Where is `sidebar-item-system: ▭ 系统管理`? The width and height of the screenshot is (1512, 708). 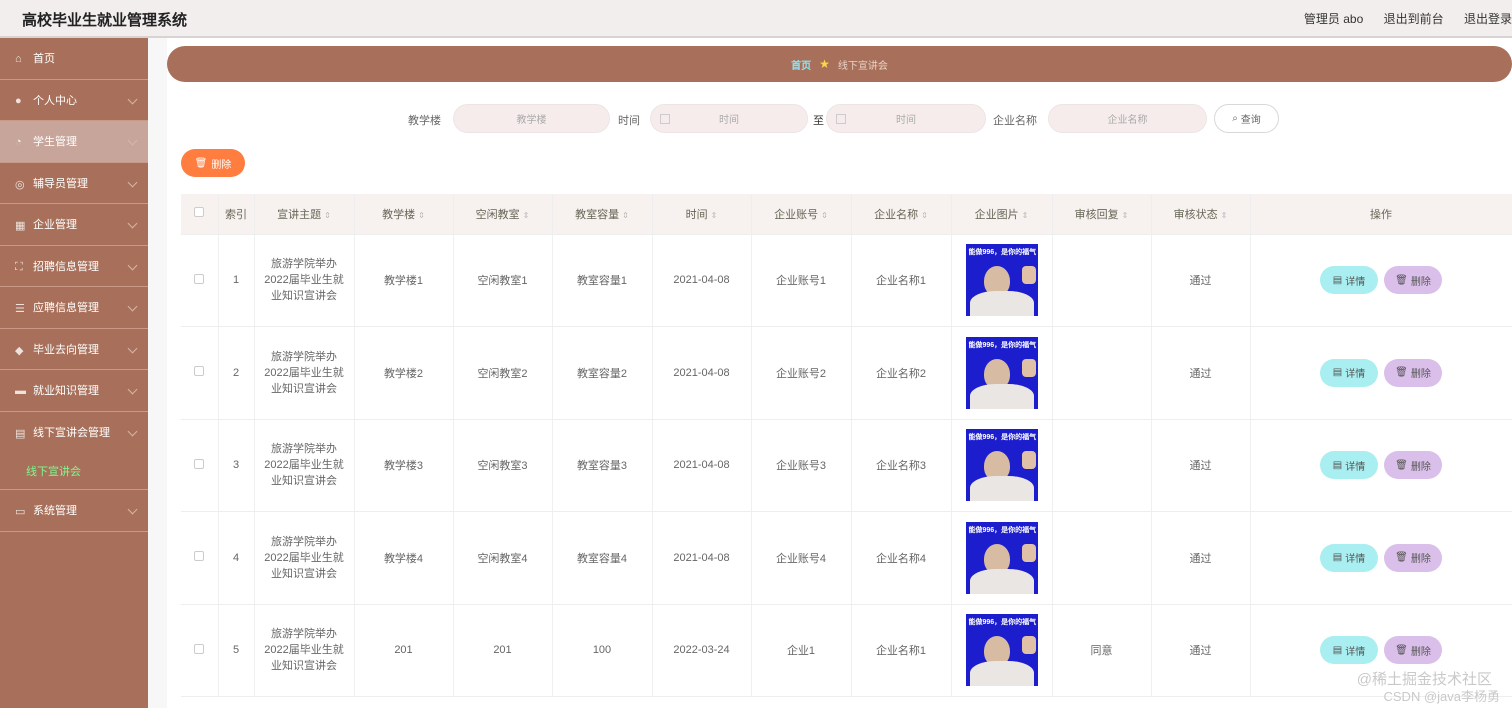 sidebar-item-system: ▭ 系统管理 is located at coordinates (74, 511).